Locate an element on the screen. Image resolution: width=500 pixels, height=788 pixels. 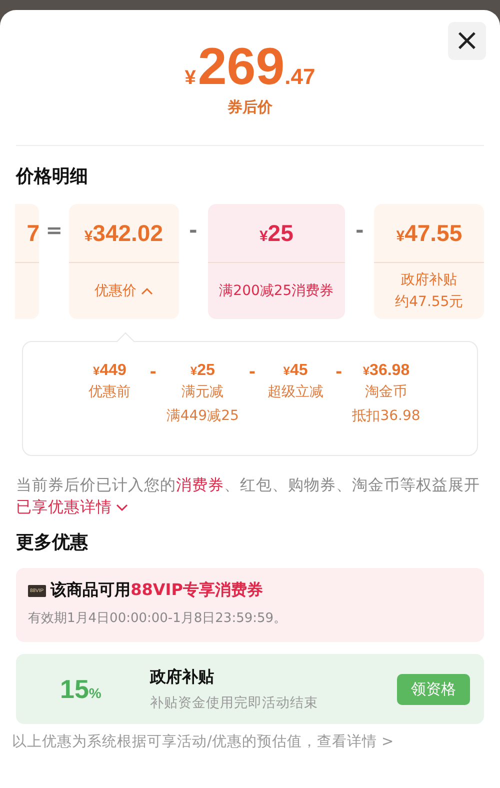
amount: ¥45 is located at coordinates (295, 371).